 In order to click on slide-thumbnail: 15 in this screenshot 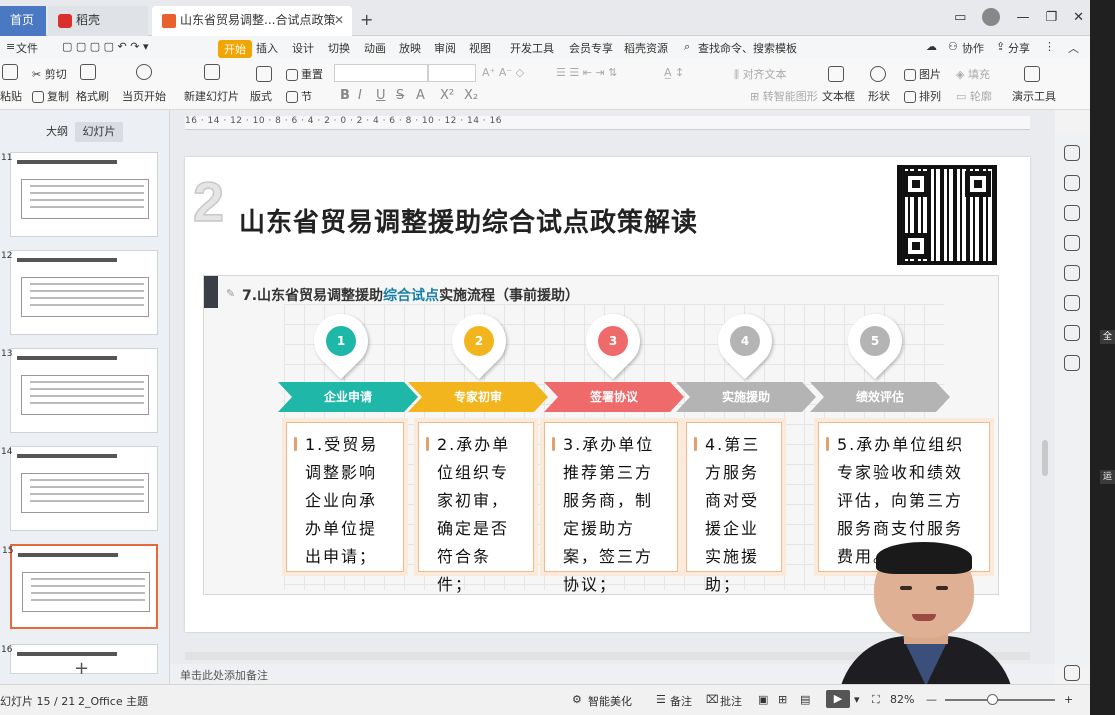, I will do `click(371, 586)`.